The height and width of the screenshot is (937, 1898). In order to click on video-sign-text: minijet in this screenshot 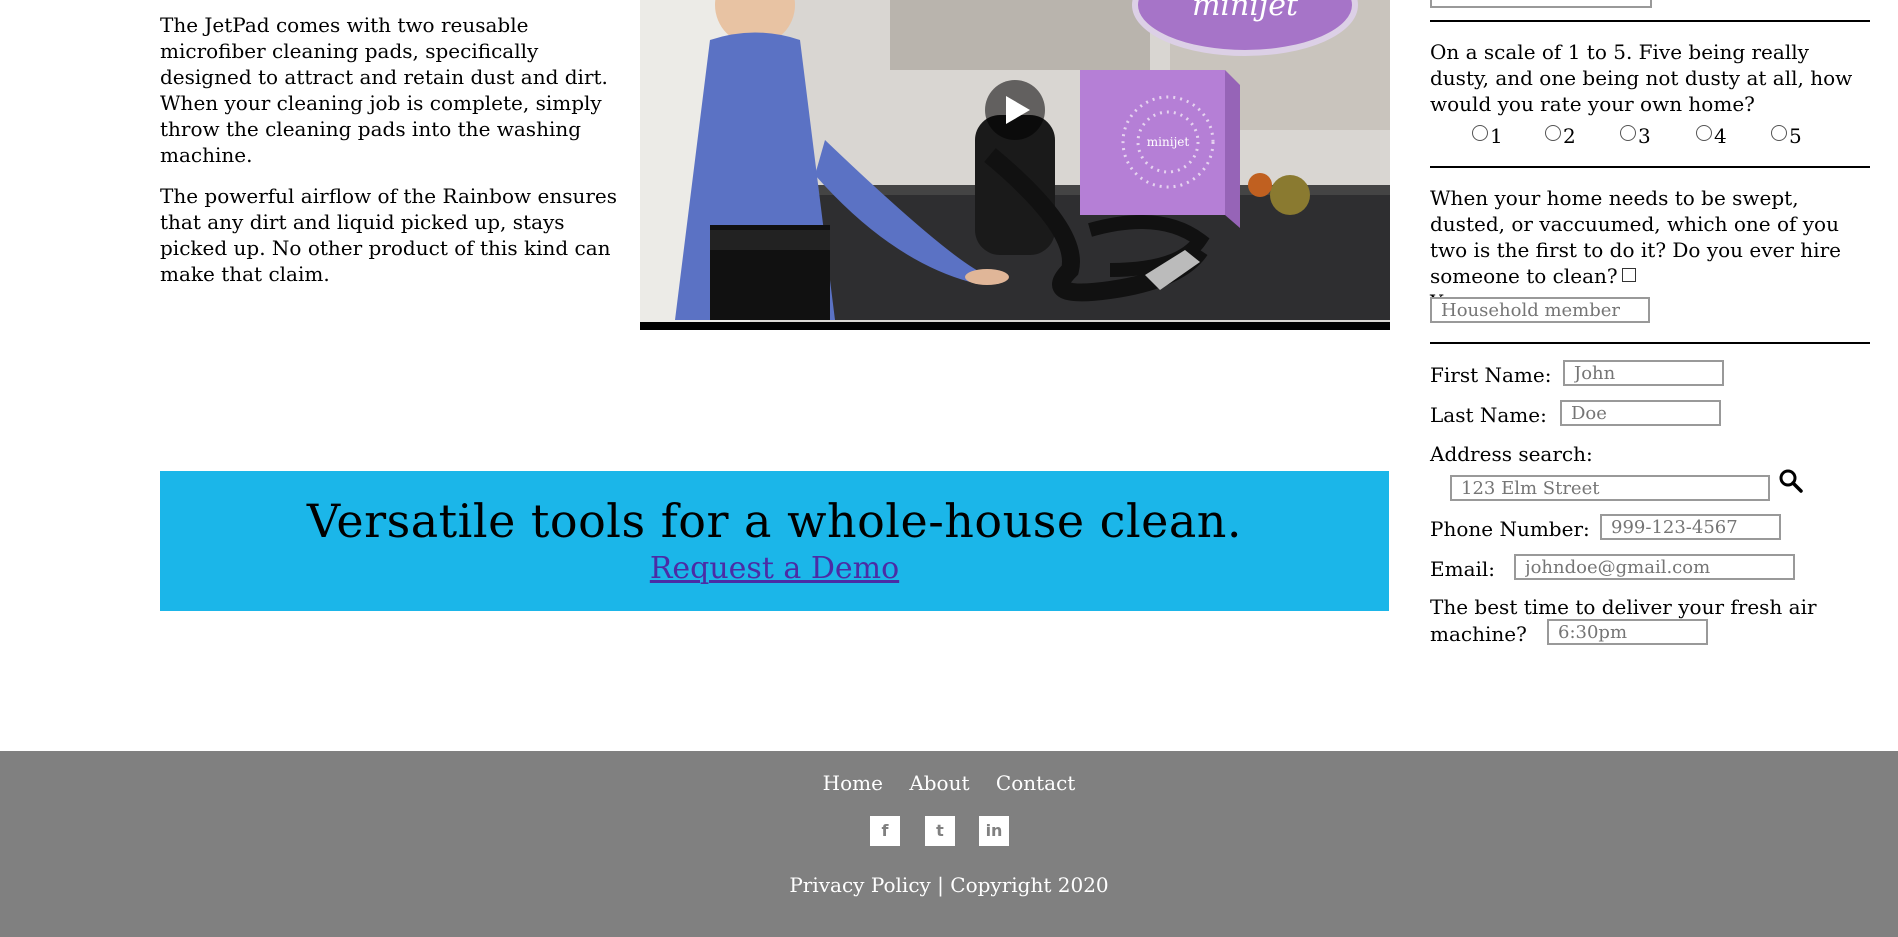, I will do `click(1245, 11)`.